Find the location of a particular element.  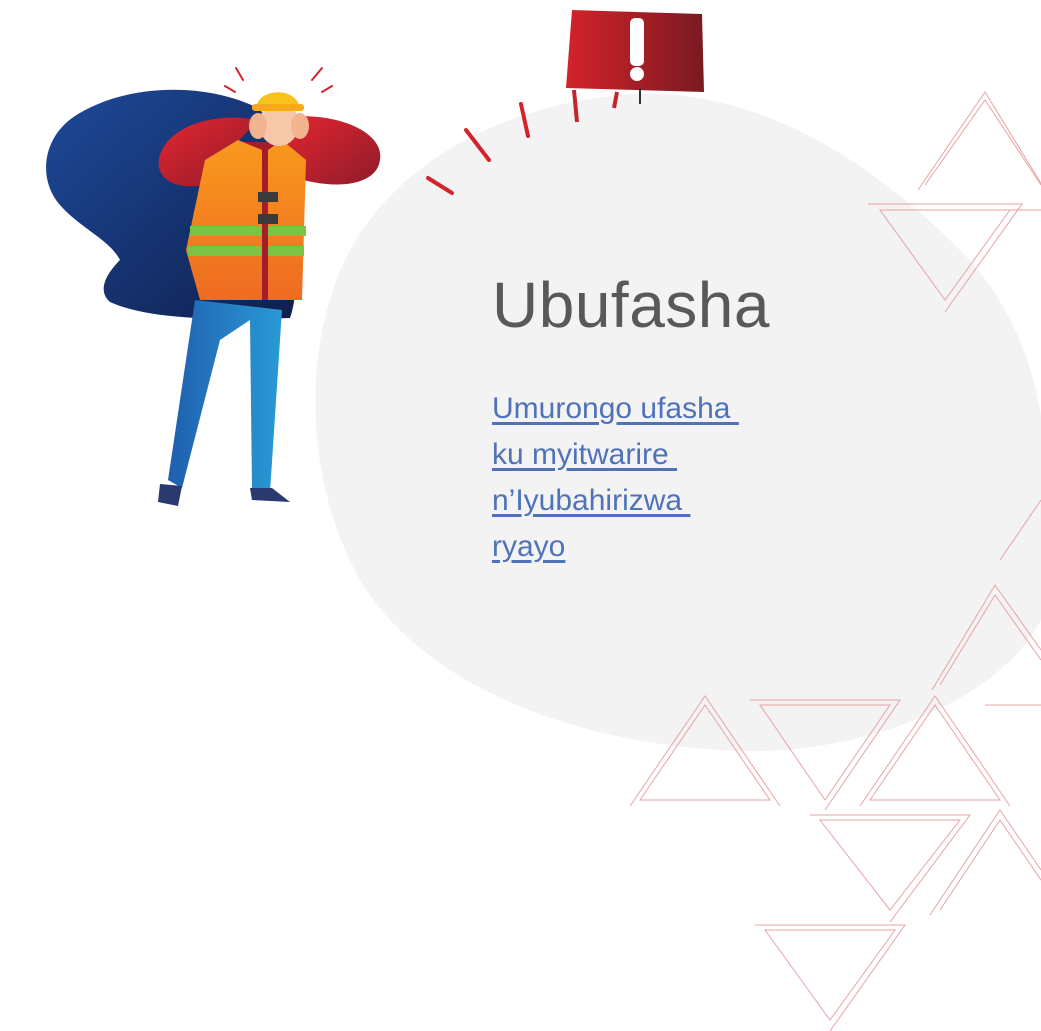

head-rays is located at coordinates (278, 80).